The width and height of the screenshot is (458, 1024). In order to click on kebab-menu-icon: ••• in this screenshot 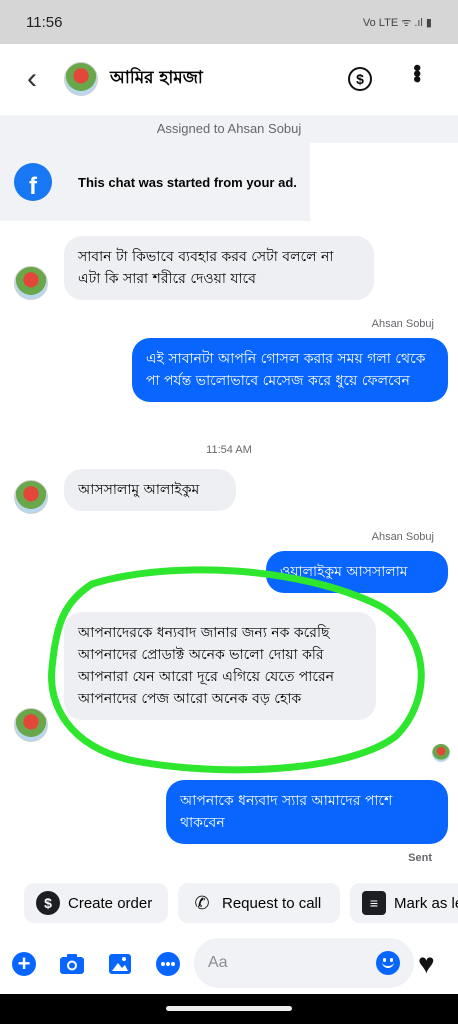, I will do `click(417, 72)`.